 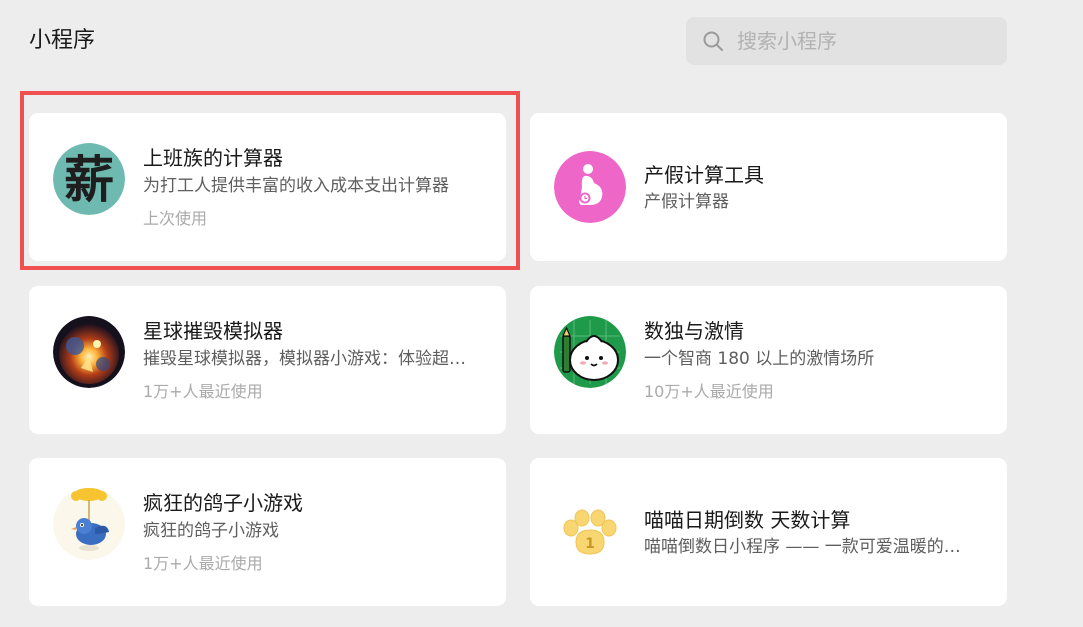 What do you see at coordinates (713, 41) in the screenshot?
I see `search-icon` at bounding box center [713, 41].